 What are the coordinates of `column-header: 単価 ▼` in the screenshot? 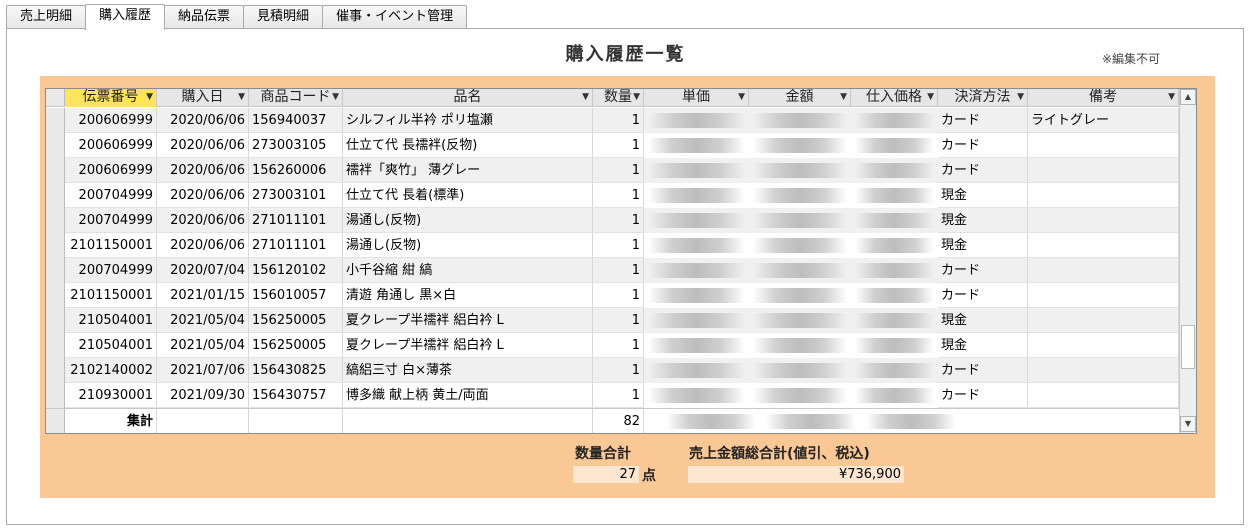 It's located at (696, 98).